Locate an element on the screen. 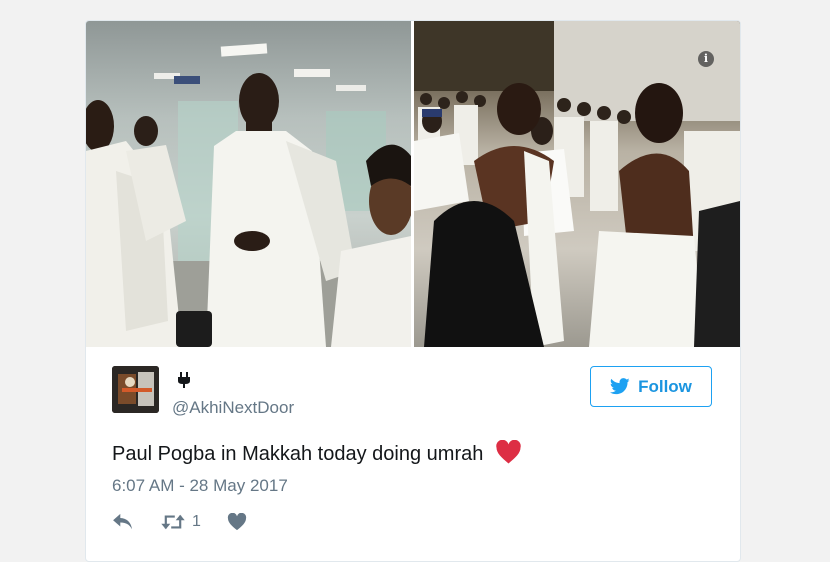 The width and height of the screenshot is (830, 562). display-name is located at coordinates (184, 382).